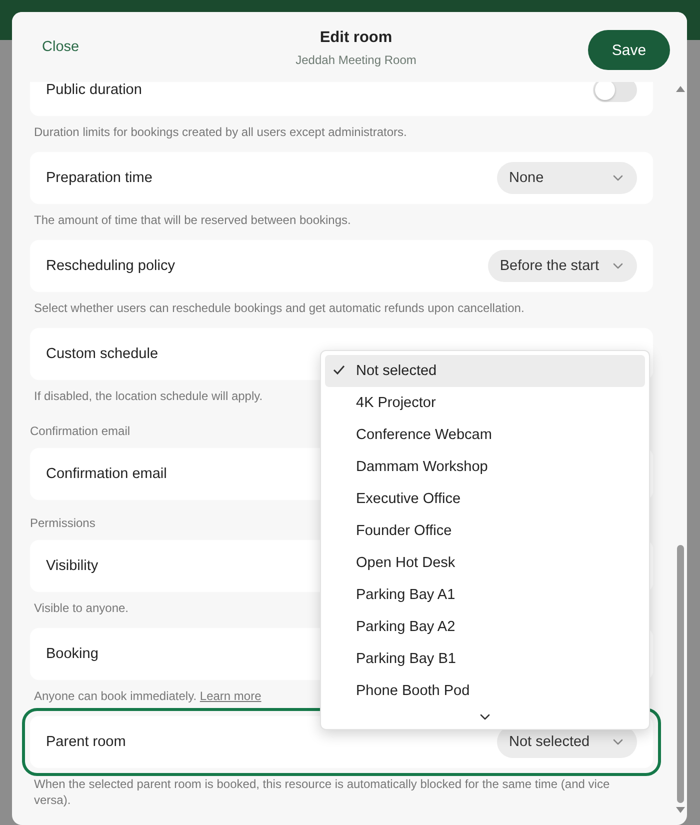 The width and height of the screenshot is (700, 825). I want to click on select-field: Before the start, so click(562, 266).